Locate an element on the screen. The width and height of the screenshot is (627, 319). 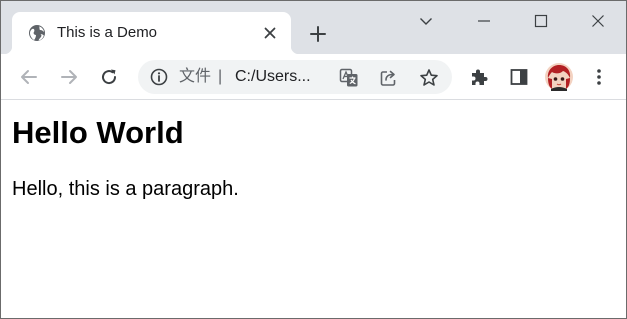
side-panel-icon is located at coordinates (519, 77).